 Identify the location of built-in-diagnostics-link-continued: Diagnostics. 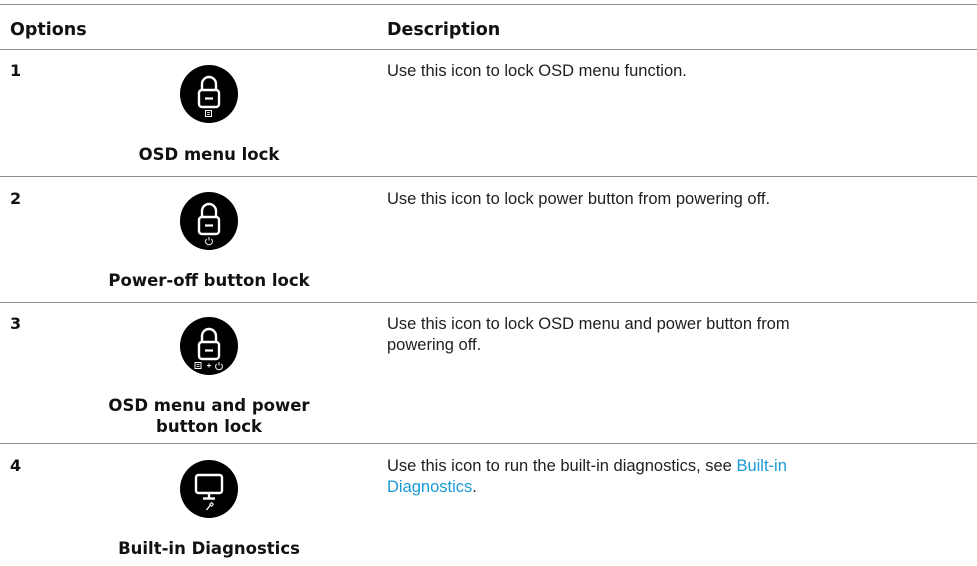
(429, 487).